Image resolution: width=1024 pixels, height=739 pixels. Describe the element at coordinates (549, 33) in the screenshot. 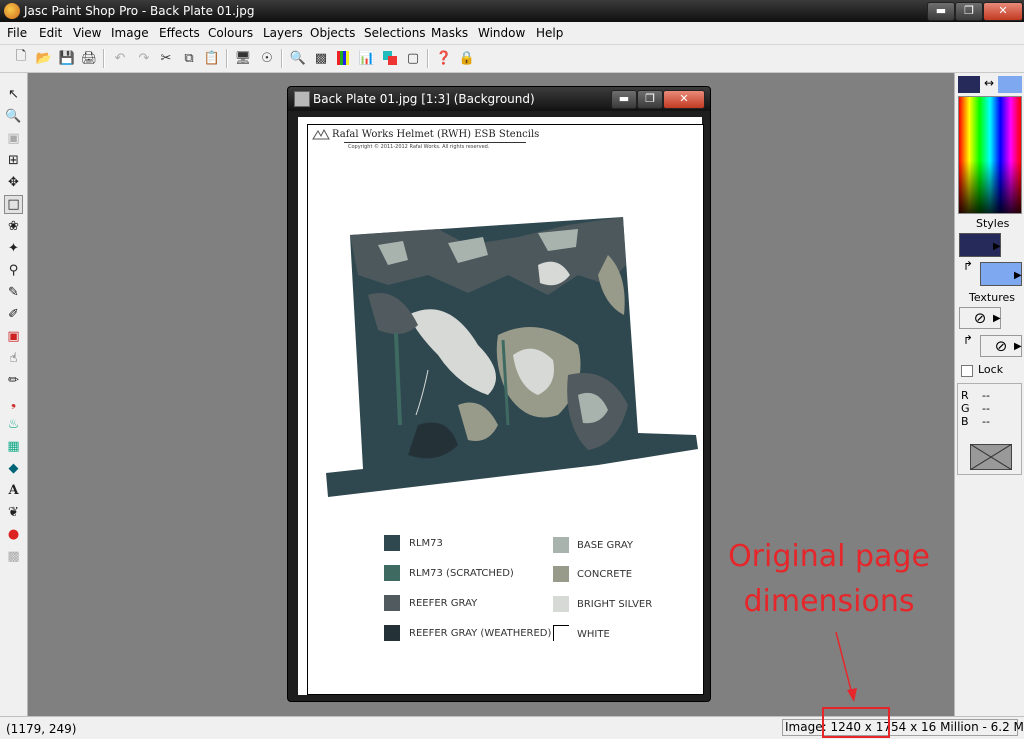

I see `menu-help: Help` at that location.